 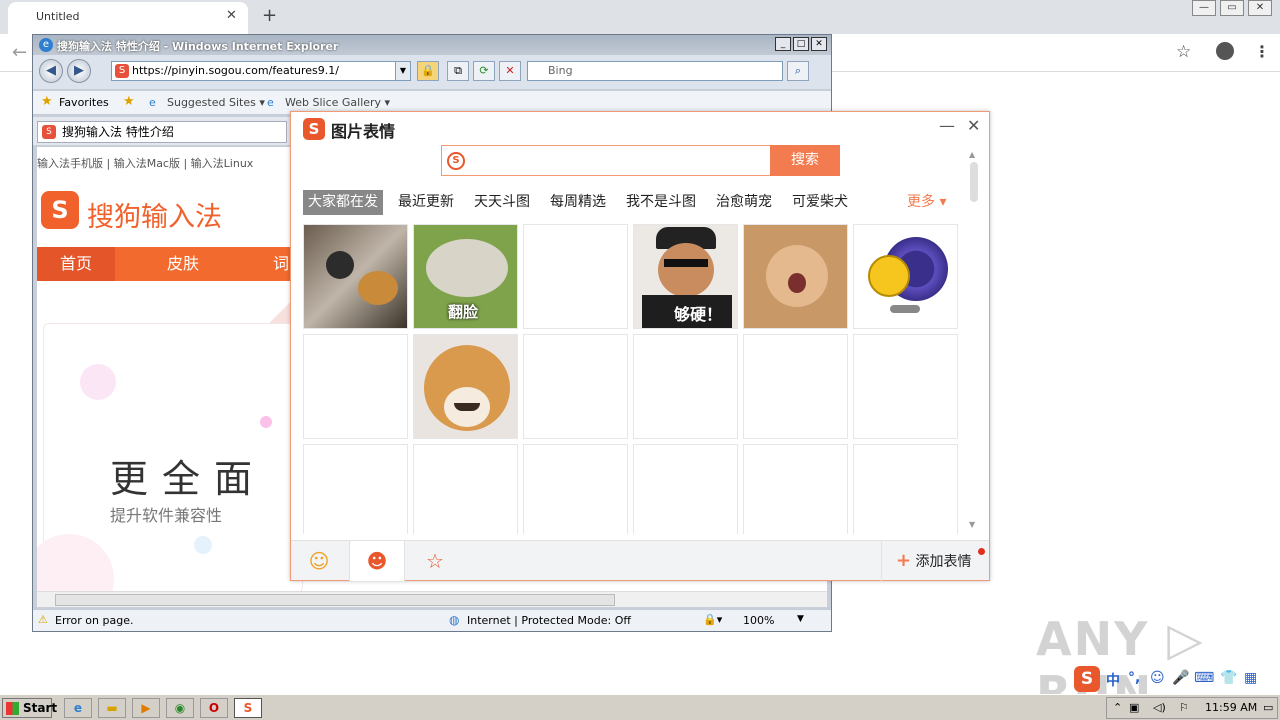 I want to click on zoom-dropdown-icon: ▼, so click(x=800, y=619).